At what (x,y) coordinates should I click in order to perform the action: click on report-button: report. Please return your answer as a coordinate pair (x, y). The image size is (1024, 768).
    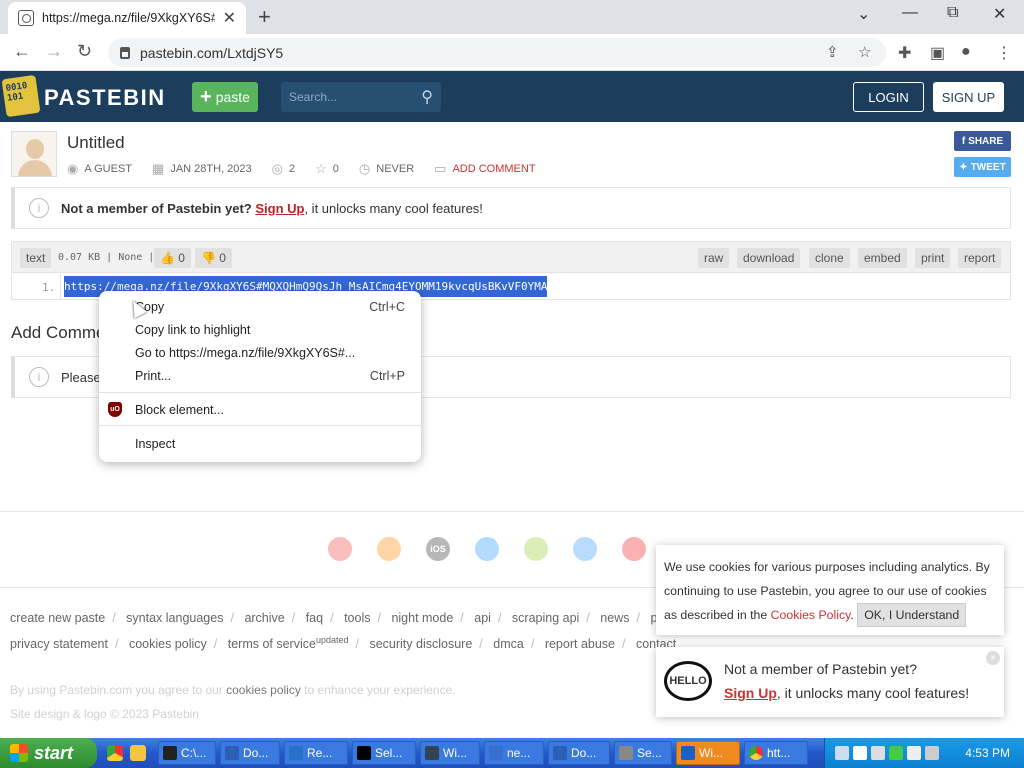
    Looking at the image, I should click on (980, 258).